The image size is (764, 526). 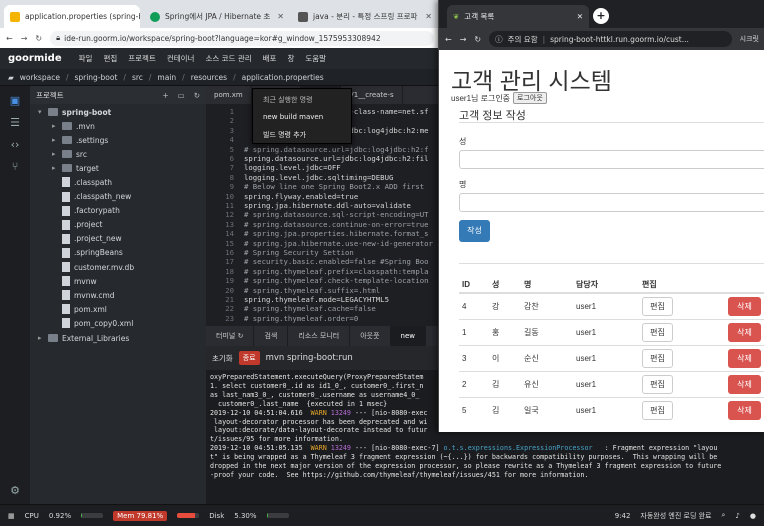 What do you see at coordinates (290, 58) in the screenshot?
I see `menu-window: 창` at bounding box center [290, 58].